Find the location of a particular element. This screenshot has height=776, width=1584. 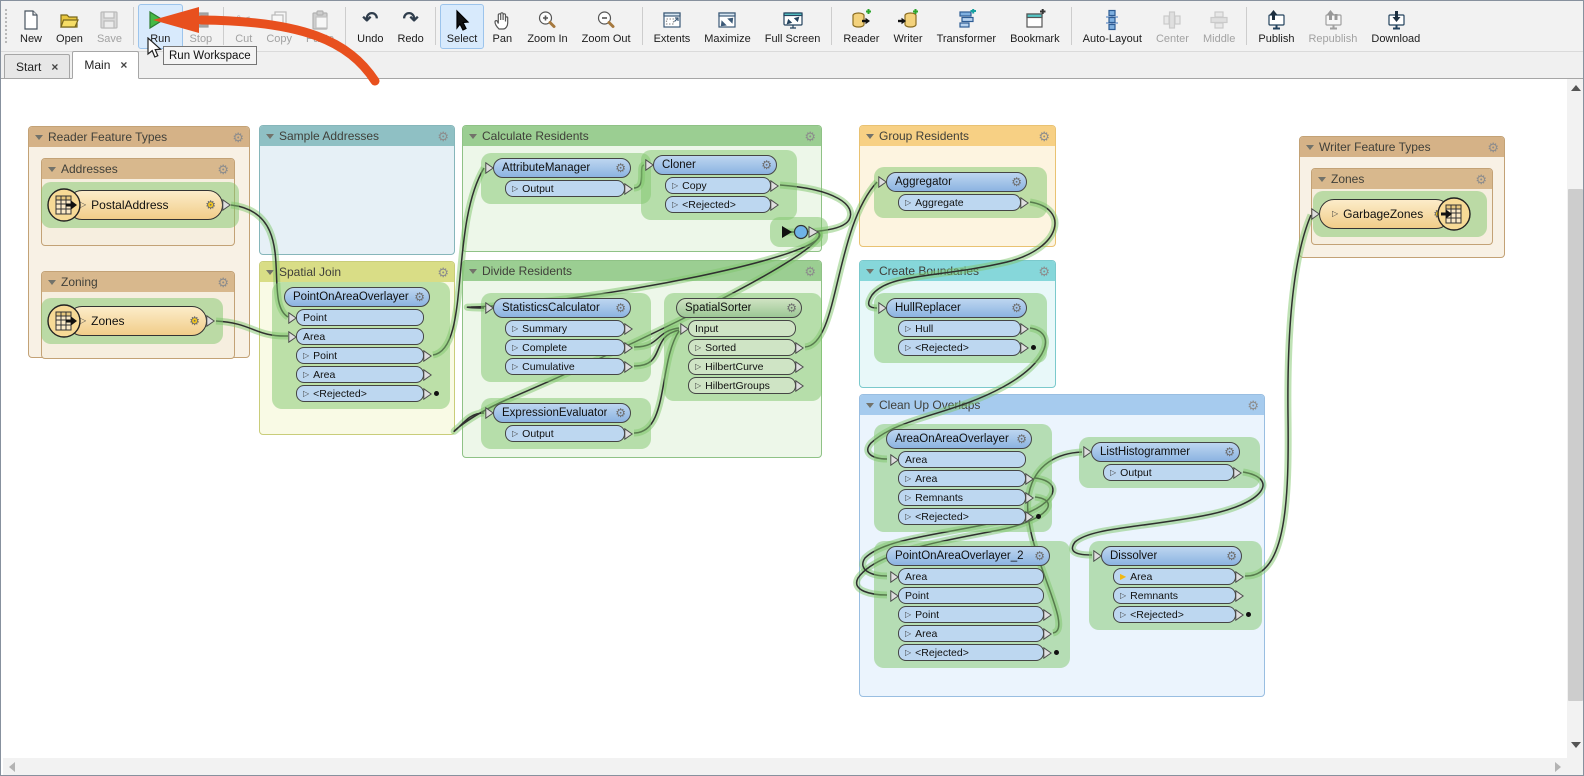

toolbar-fullscreen-button: Full Screen is located at coordinates (793, 26).